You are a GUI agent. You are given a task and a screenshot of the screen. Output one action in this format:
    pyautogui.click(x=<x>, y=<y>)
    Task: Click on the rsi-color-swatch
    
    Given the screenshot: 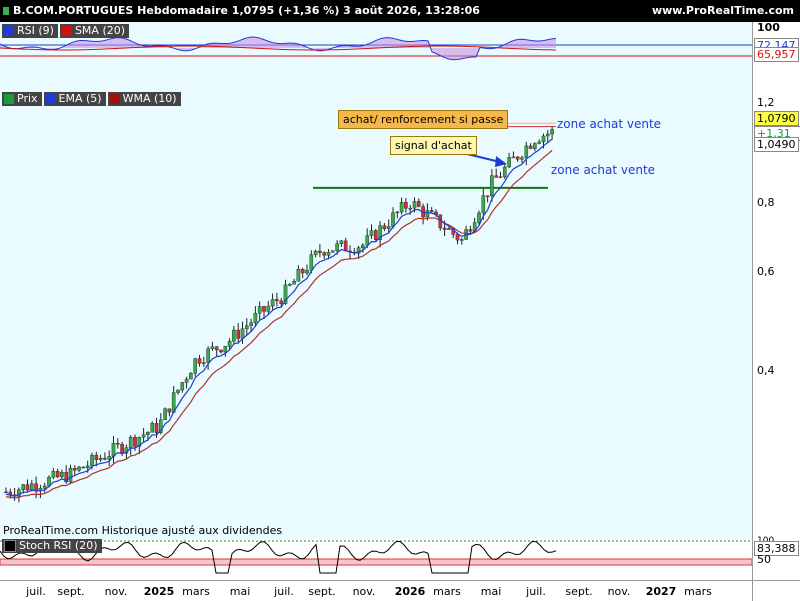 What is the action you would take?
    pyautogui.click(x=9, y=31)
    